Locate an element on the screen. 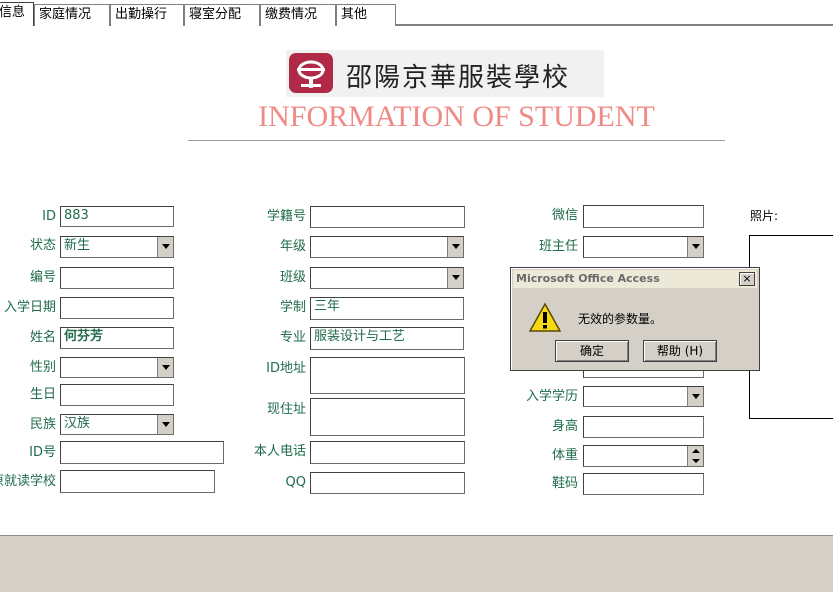  status-dropdown-arrow-icon is located at coordinates (165, 247).